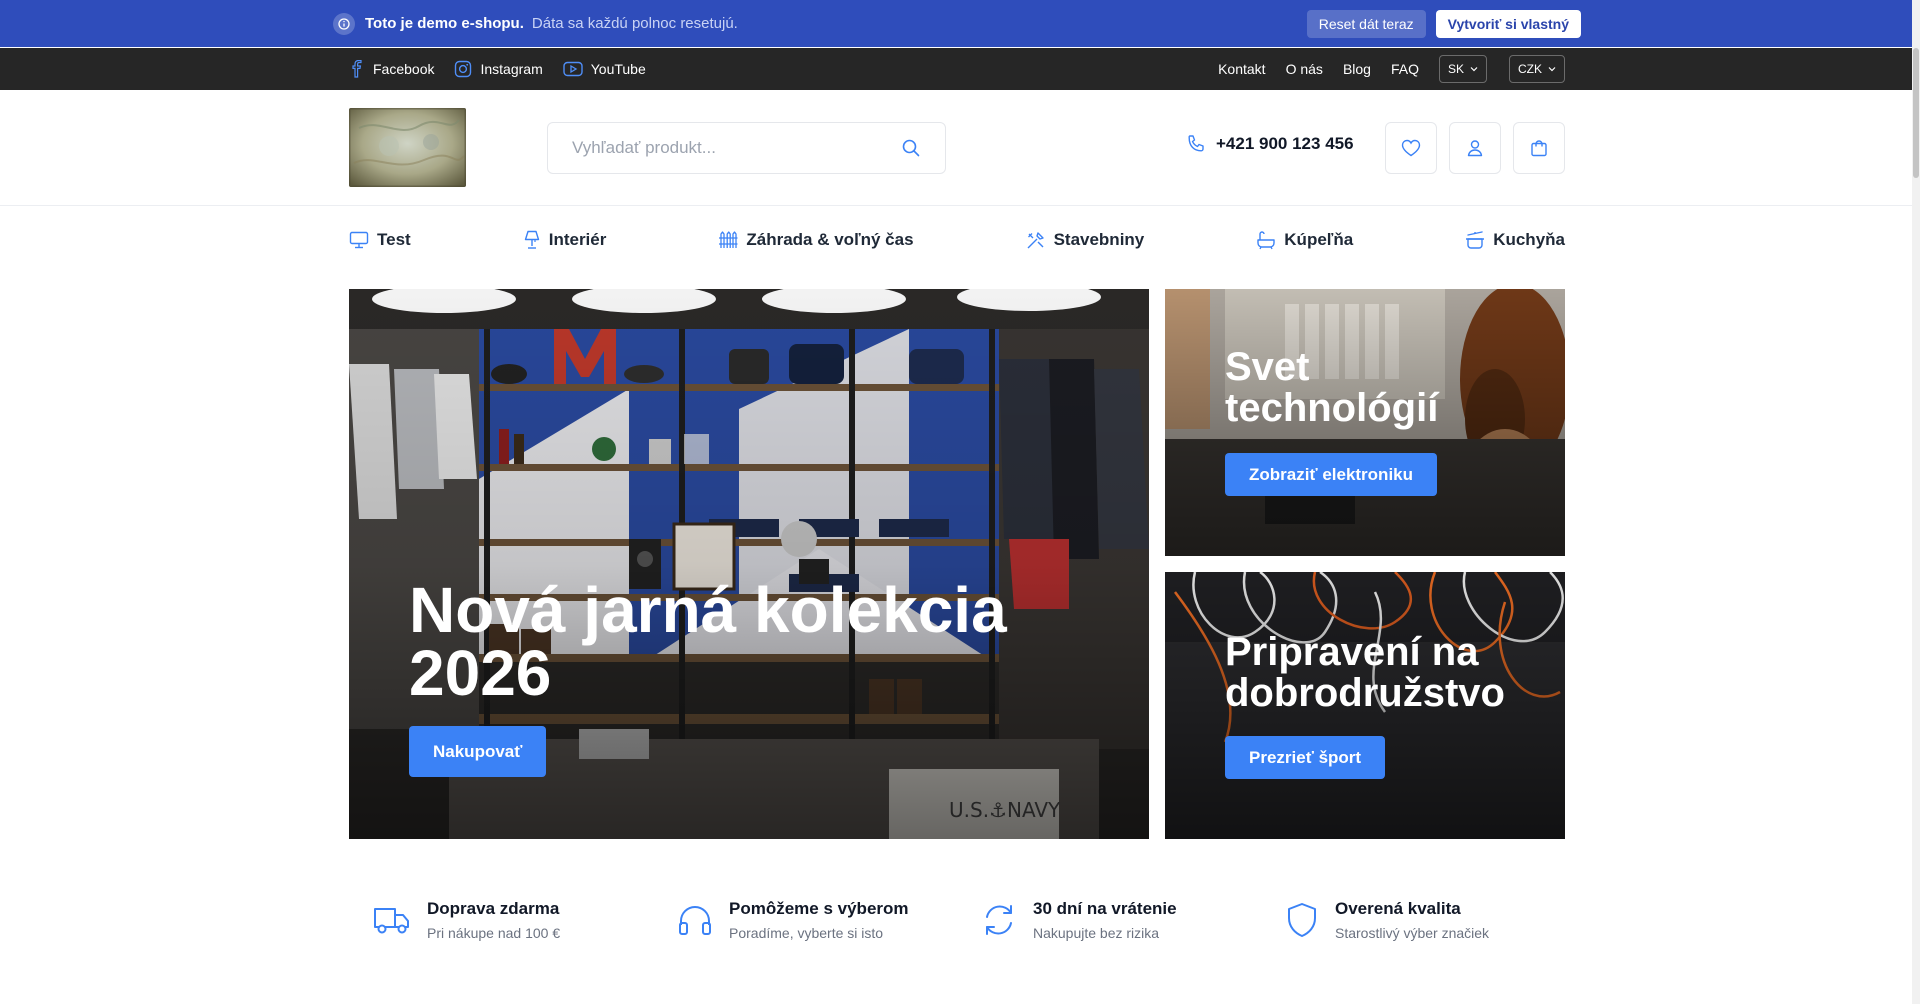 The height and width of the screenshot is (1004, 1920). I want to click on category-kitchen: Kuchyňa, so click(1515, 240).